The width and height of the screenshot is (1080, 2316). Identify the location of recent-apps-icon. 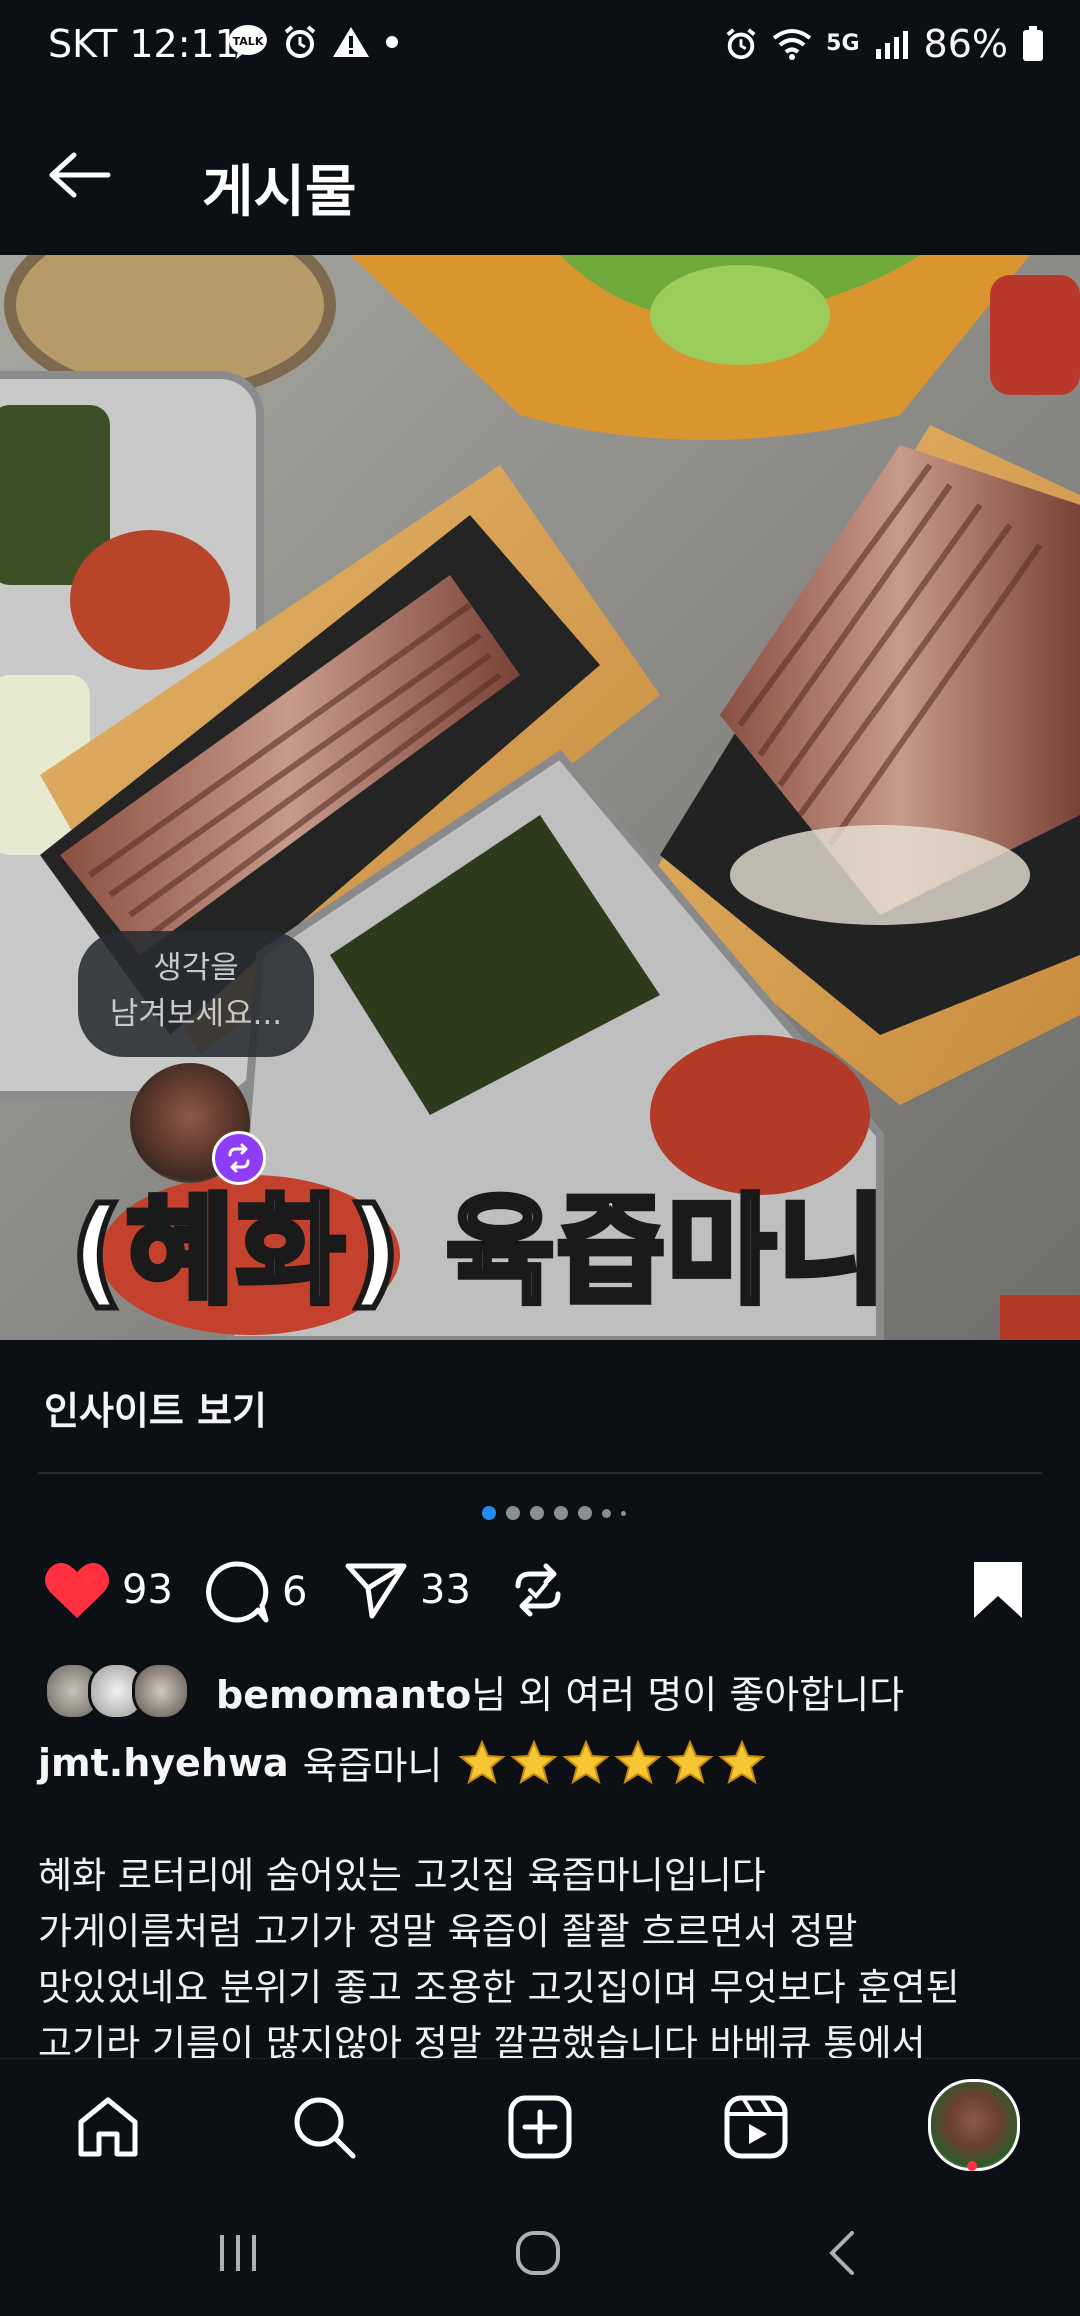
(238, 2253).